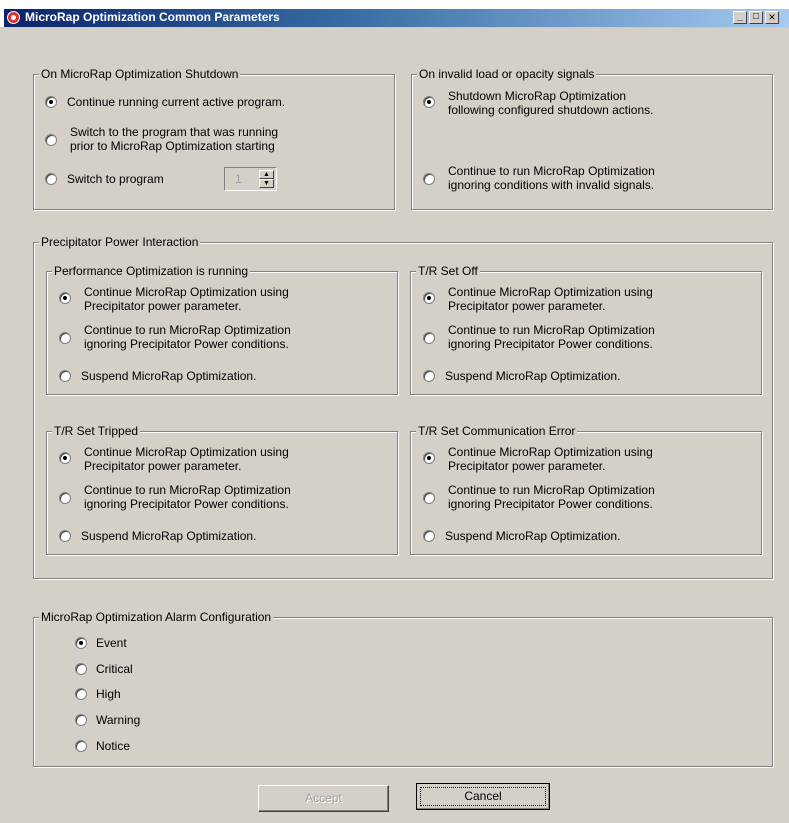 The width and height of the screenshot is (789, 823). Describe the element at coordinates (111, 643) in the screenshot. I see `radio-label: Event` at that location.